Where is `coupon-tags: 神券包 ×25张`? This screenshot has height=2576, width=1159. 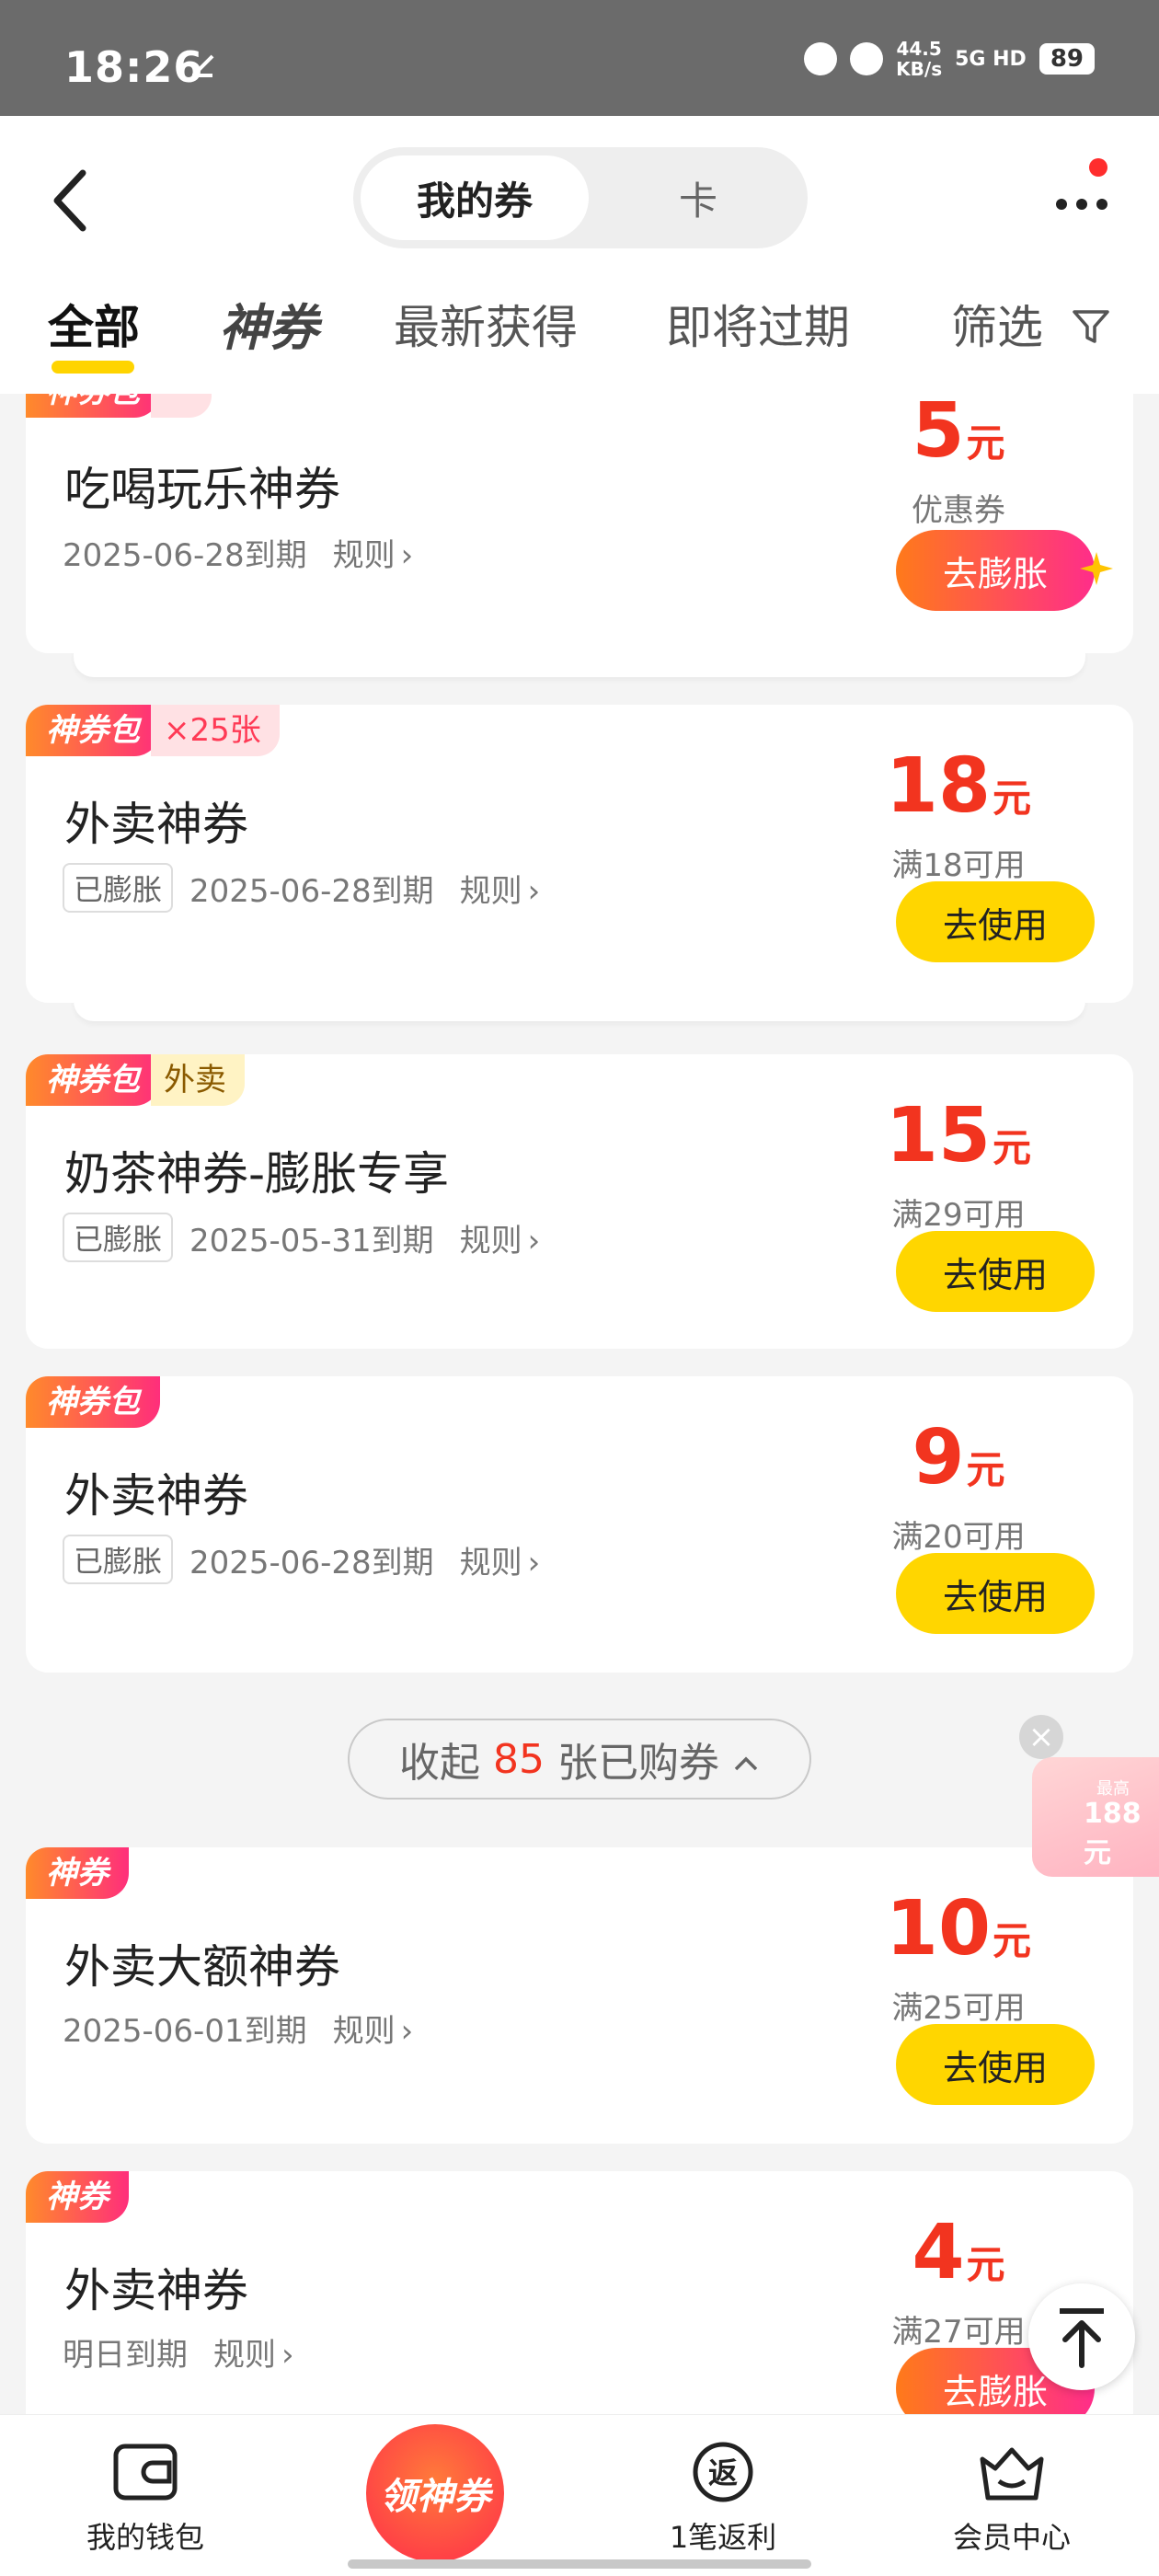
coupon-tags: 神券包 ×25张 is located at coordinates (153, 730).